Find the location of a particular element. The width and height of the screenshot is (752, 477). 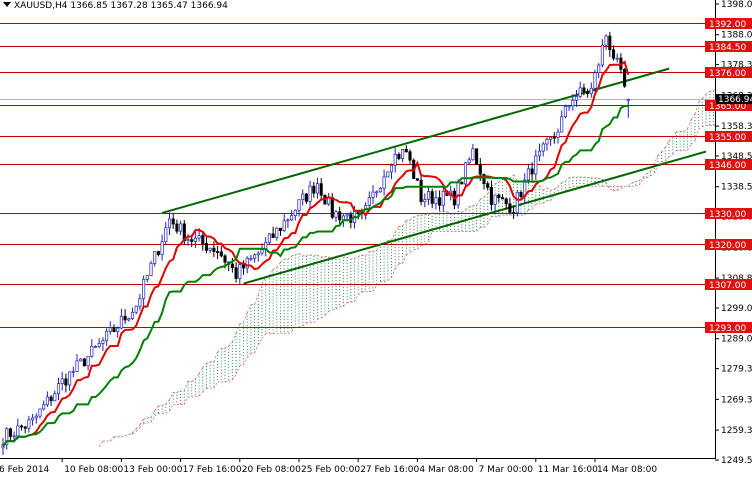

y-tick-label: 1249.55 is located at coordinates (736, 461).